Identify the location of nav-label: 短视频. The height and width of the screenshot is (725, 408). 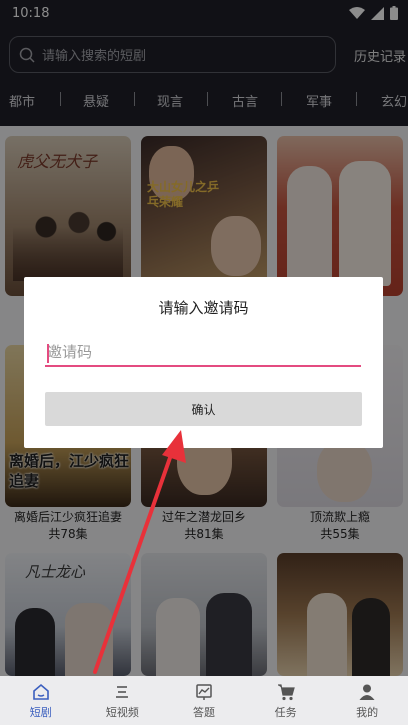
(122, 712).